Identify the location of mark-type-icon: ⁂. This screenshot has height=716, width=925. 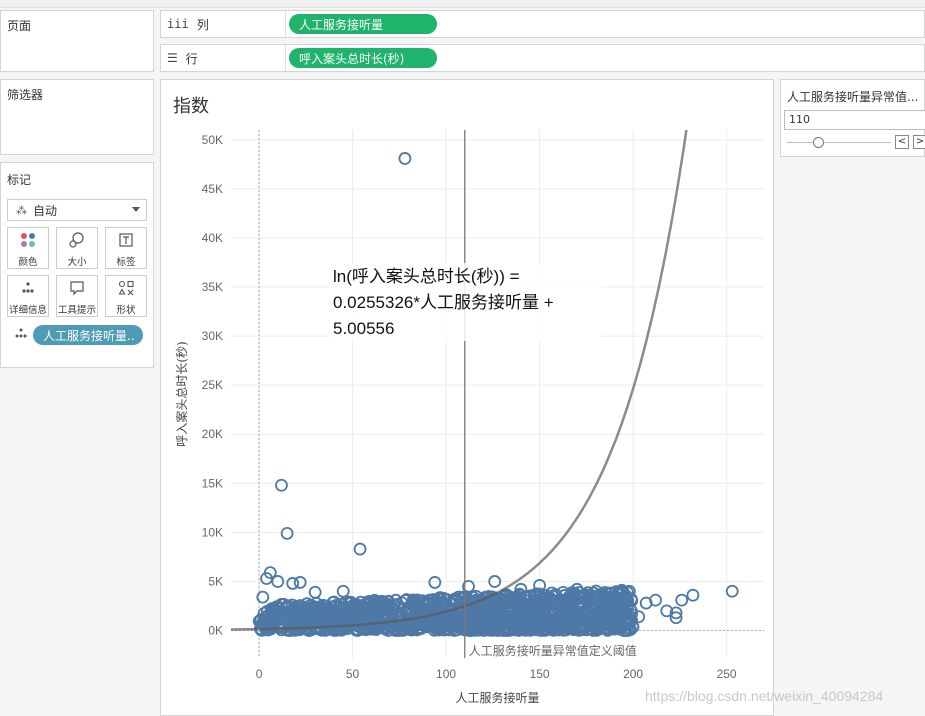
(21, 210).